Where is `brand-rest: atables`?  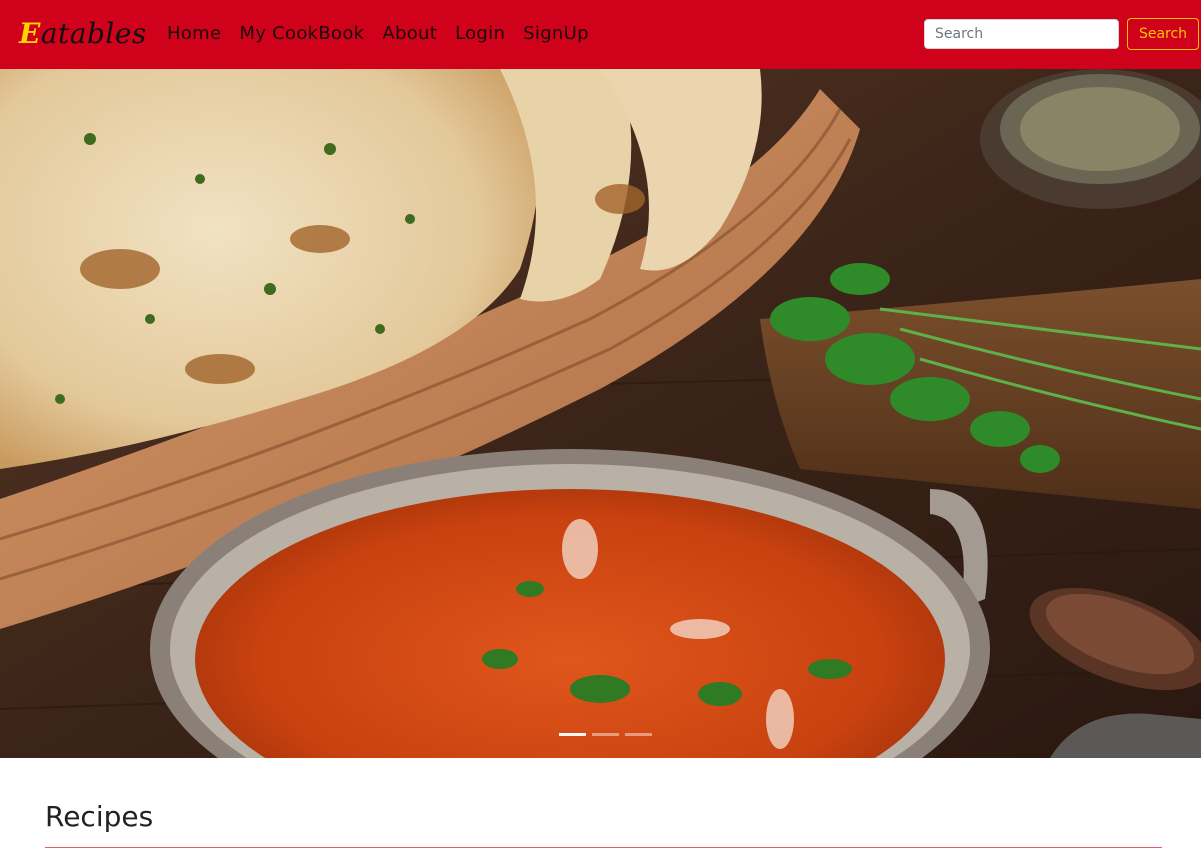
brand-rest: atables is located at coordinates (93, 33).